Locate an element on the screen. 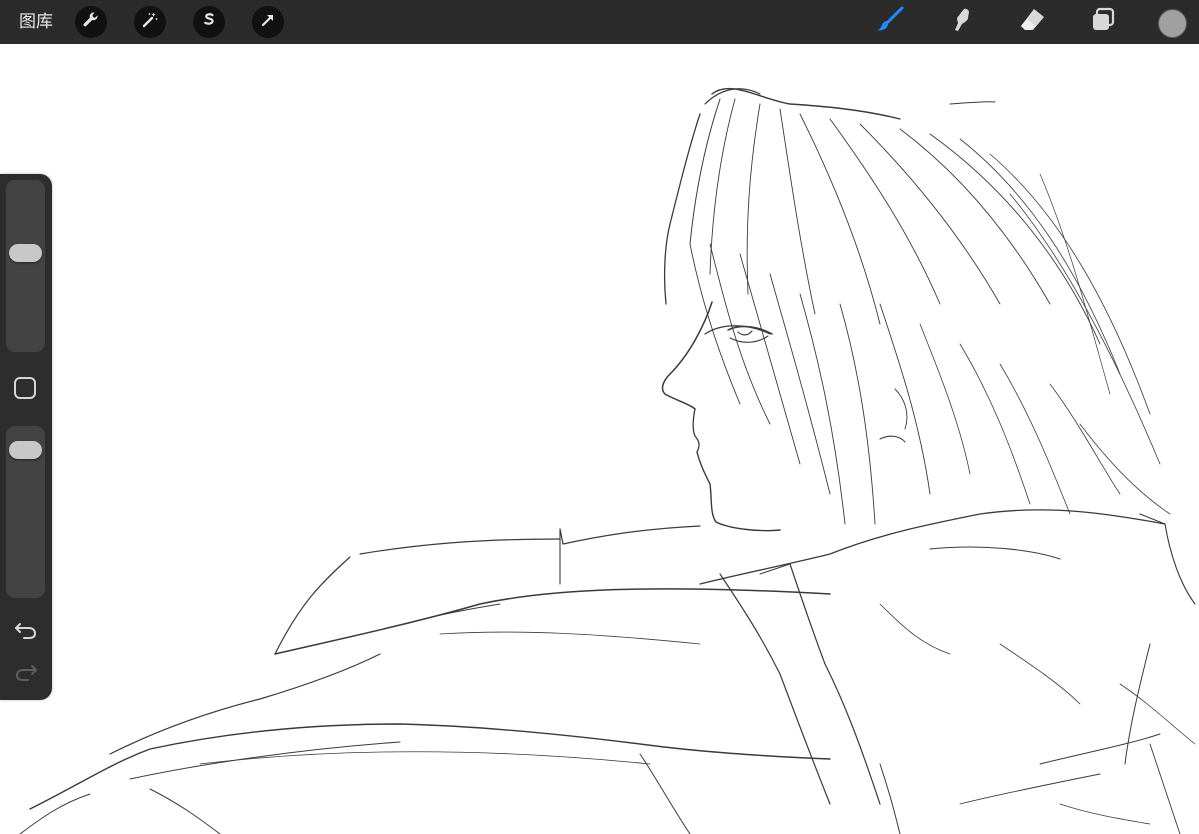  eraser-tool-button is located at coordinates (1032, 22).